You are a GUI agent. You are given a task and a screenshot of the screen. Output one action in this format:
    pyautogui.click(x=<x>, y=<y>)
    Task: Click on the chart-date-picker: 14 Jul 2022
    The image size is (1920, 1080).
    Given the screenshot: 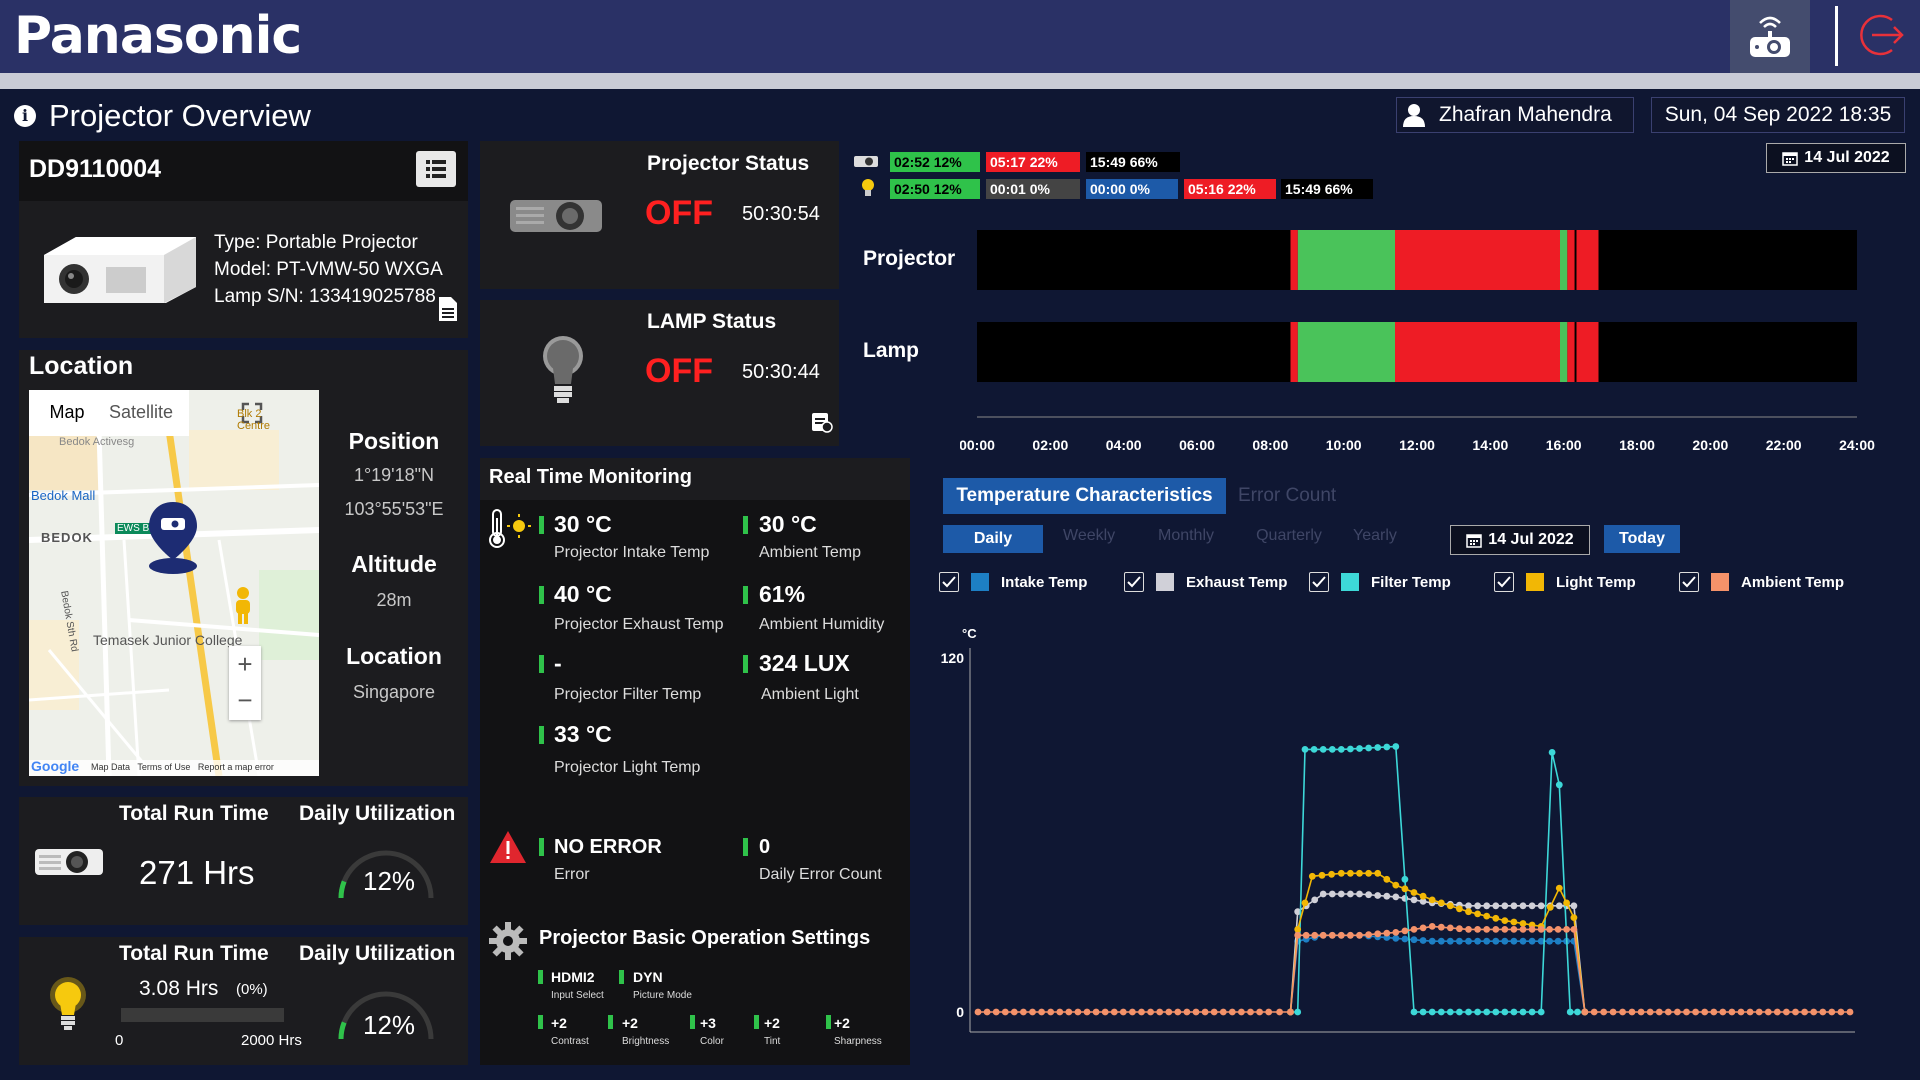 What is the action you would take?
    pyautogui.click(x=1520, y=540)
    